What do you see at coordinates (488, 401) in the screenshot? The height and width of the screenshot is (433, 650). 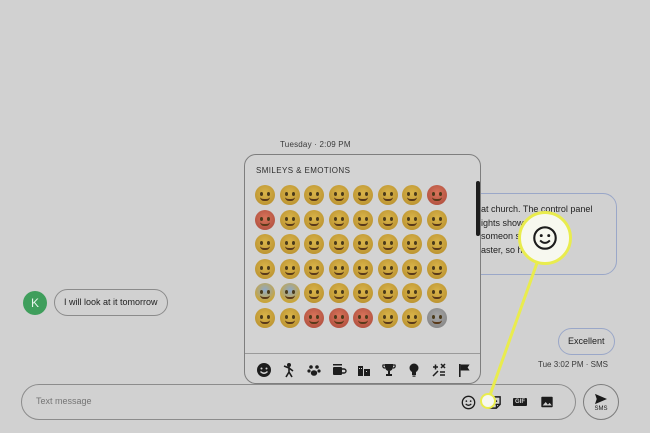 I see `callout-dot` at bounding box center [488, 401].